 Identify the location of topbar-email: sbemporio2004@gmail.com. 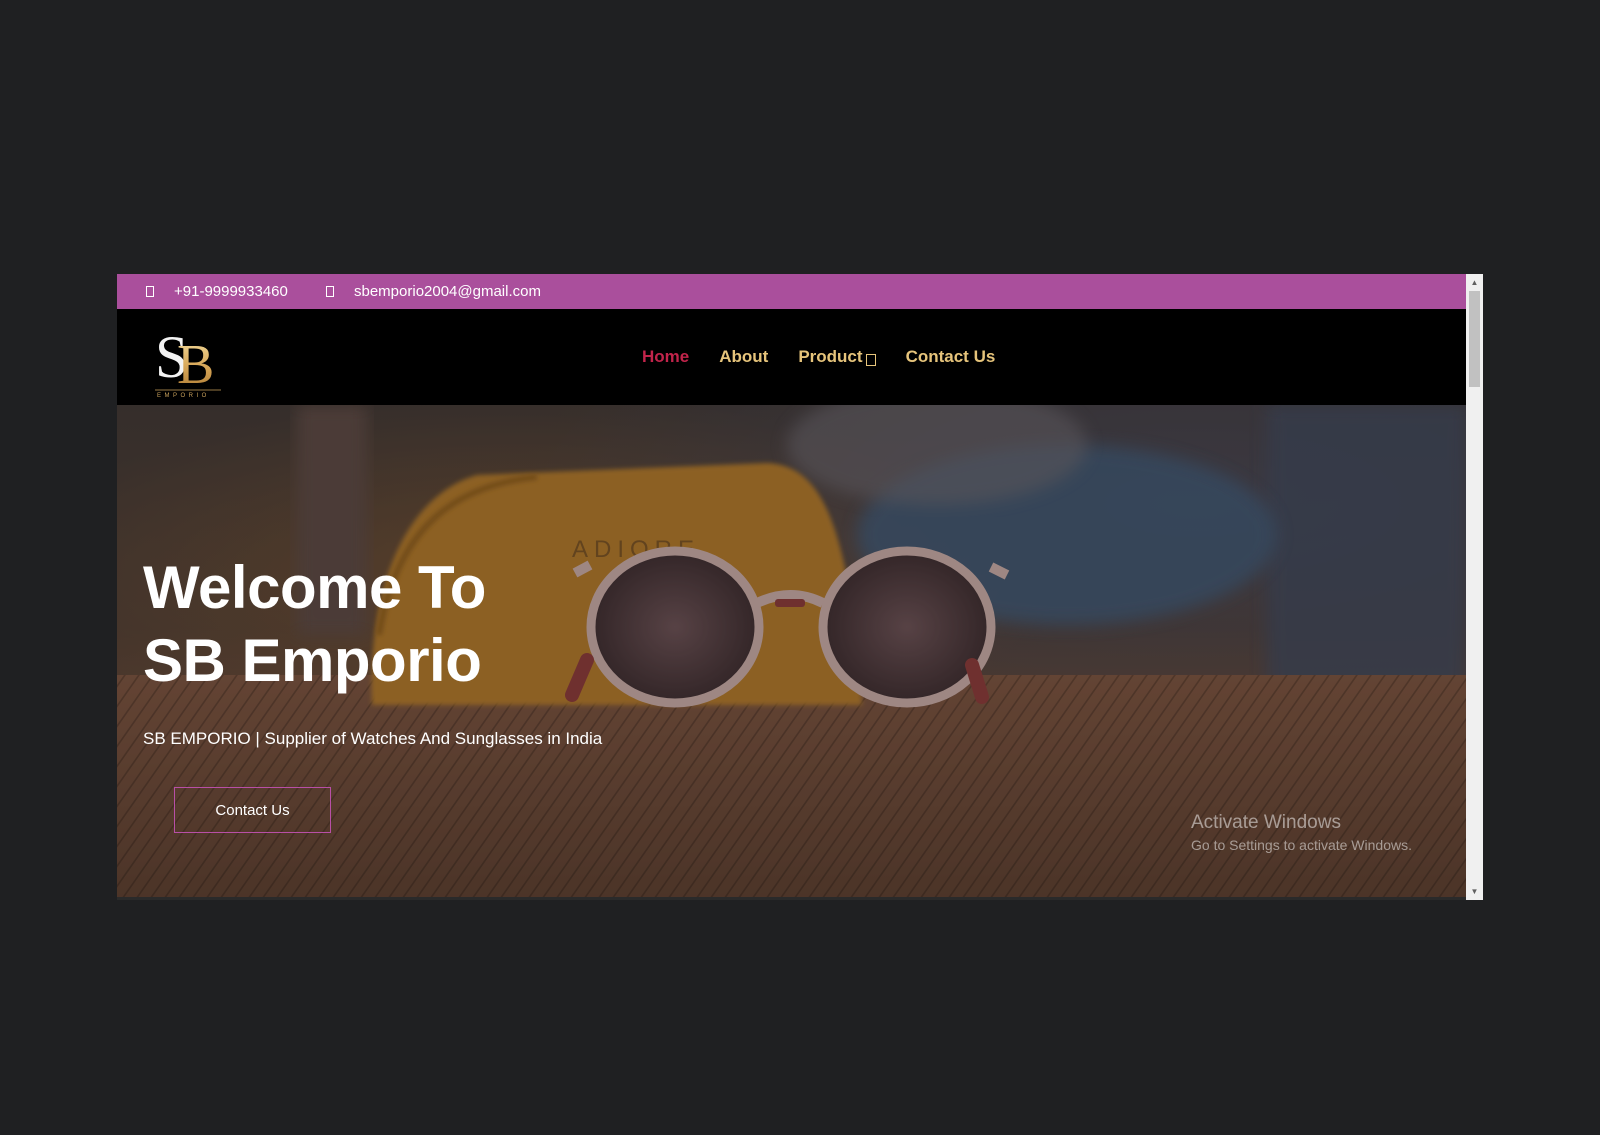
(433, 291).